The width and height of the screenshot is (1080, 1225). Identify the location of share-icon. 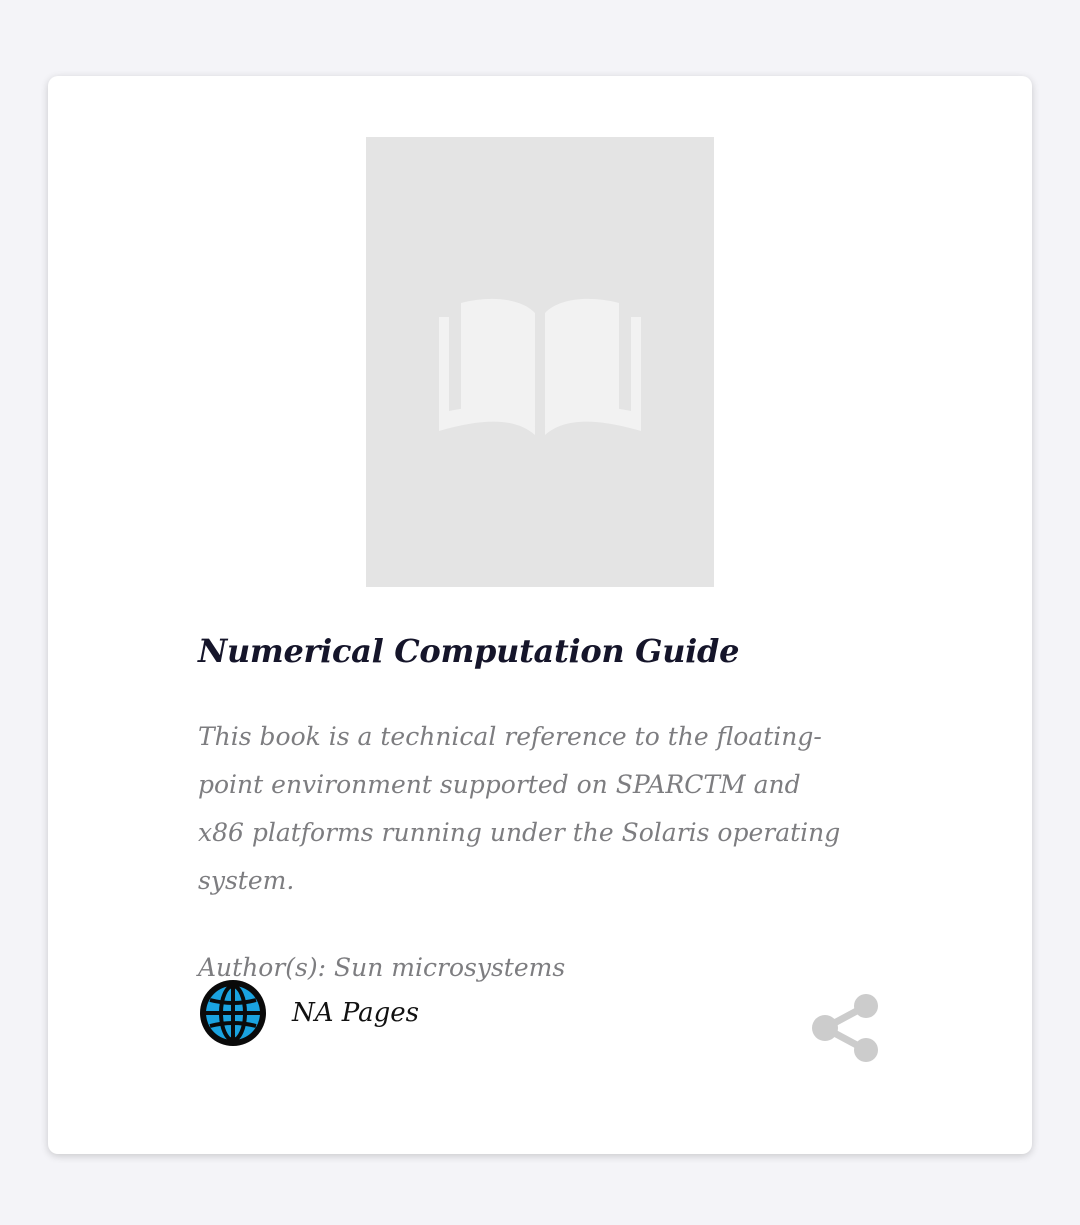
(845, 1028).